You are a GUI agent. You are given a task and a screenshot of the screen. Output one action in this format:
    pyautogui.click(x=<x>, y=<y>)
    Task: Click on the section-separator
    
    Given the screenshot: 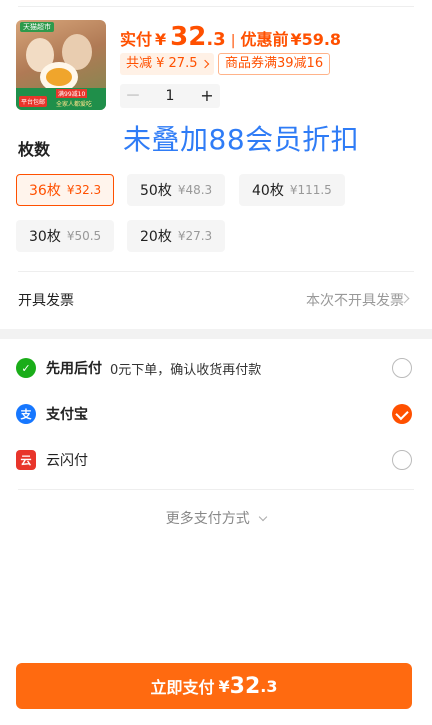 What is the action you would take?
    pyautogui.click(x=216, y=334)
    